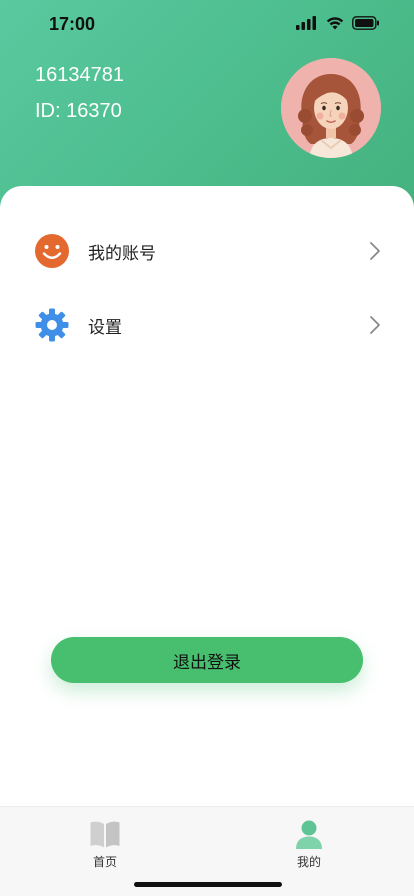 This screenshot has width=414, height=896. I want to click on gear-icon, so click(52, 325).